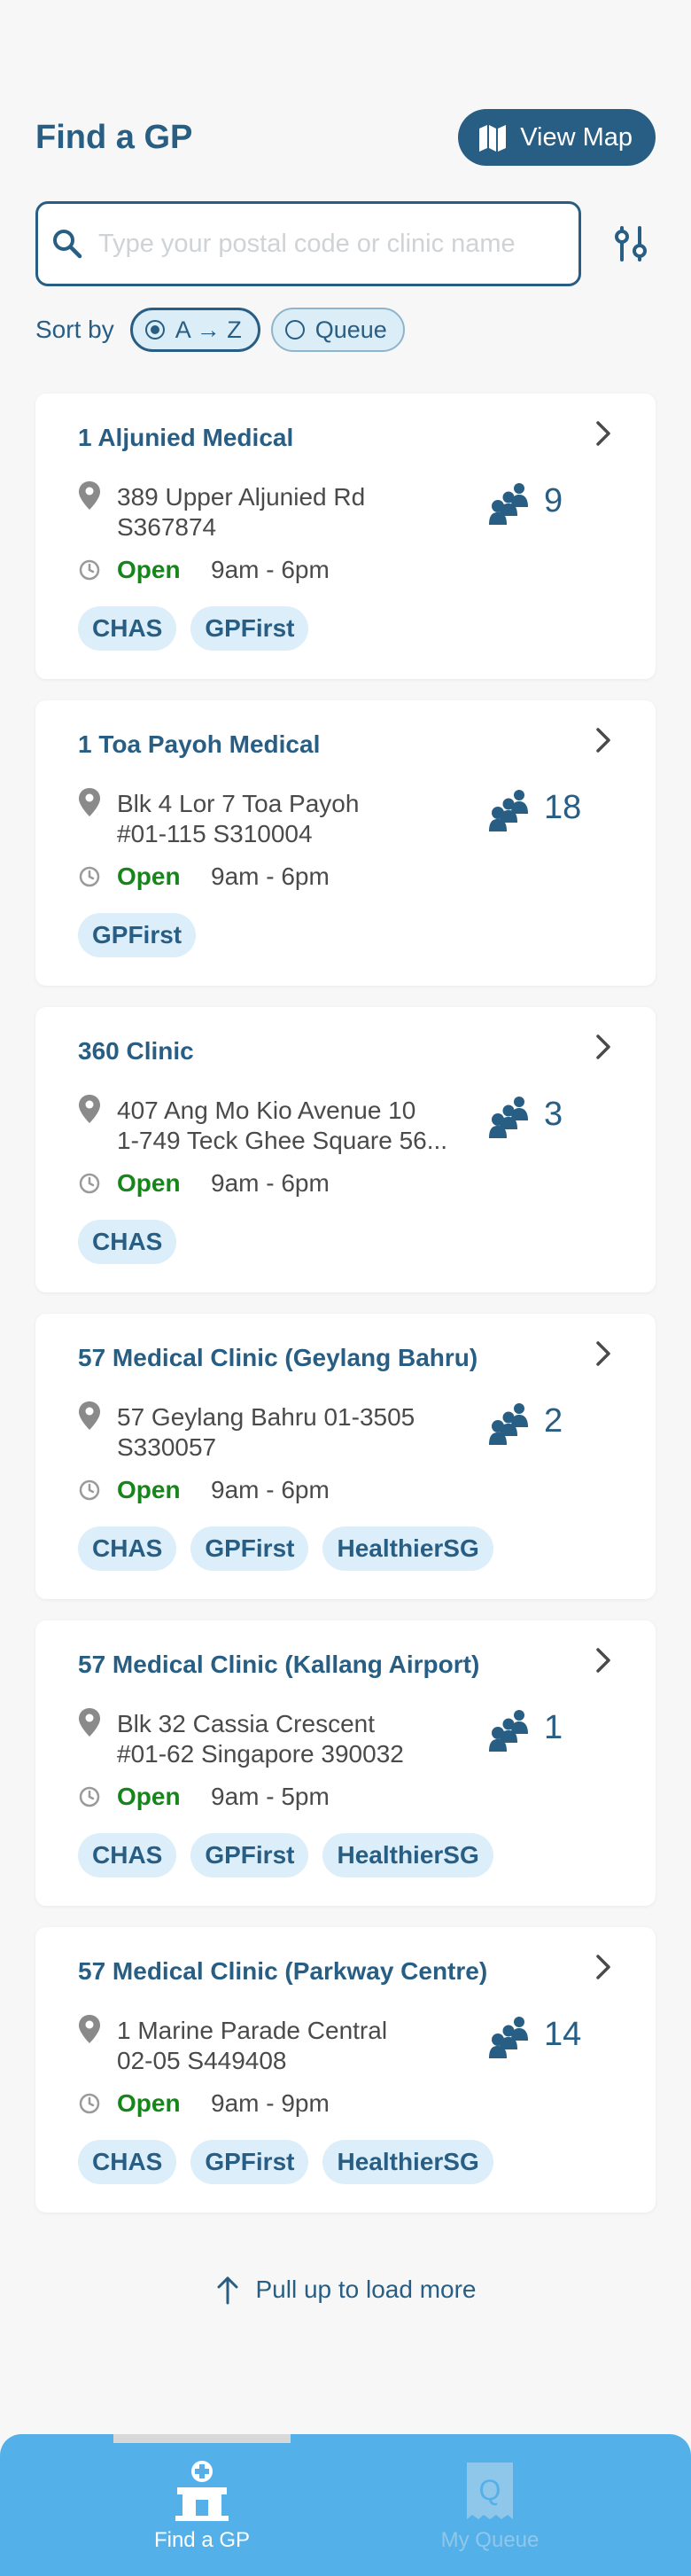 The width and height of the screenshot is (691, 2576). I want to click on clinic-building-icon, so click(202, 2491).